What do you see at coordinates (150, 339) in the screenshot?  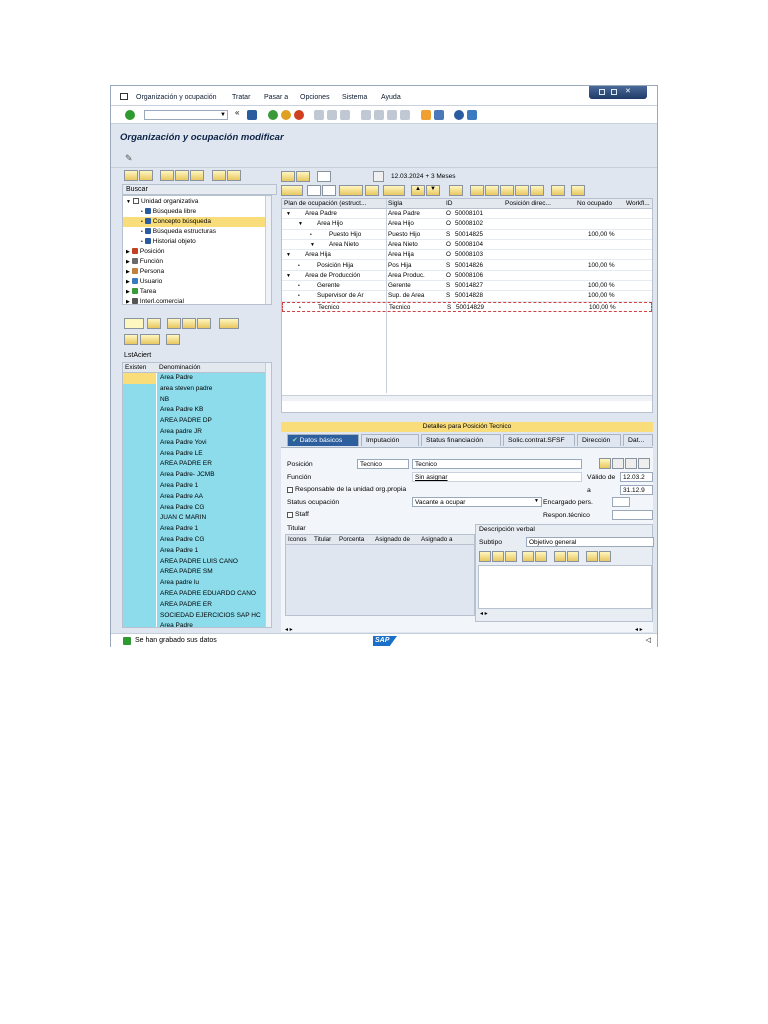 I see `export-button` at bounding box center [150, 339].